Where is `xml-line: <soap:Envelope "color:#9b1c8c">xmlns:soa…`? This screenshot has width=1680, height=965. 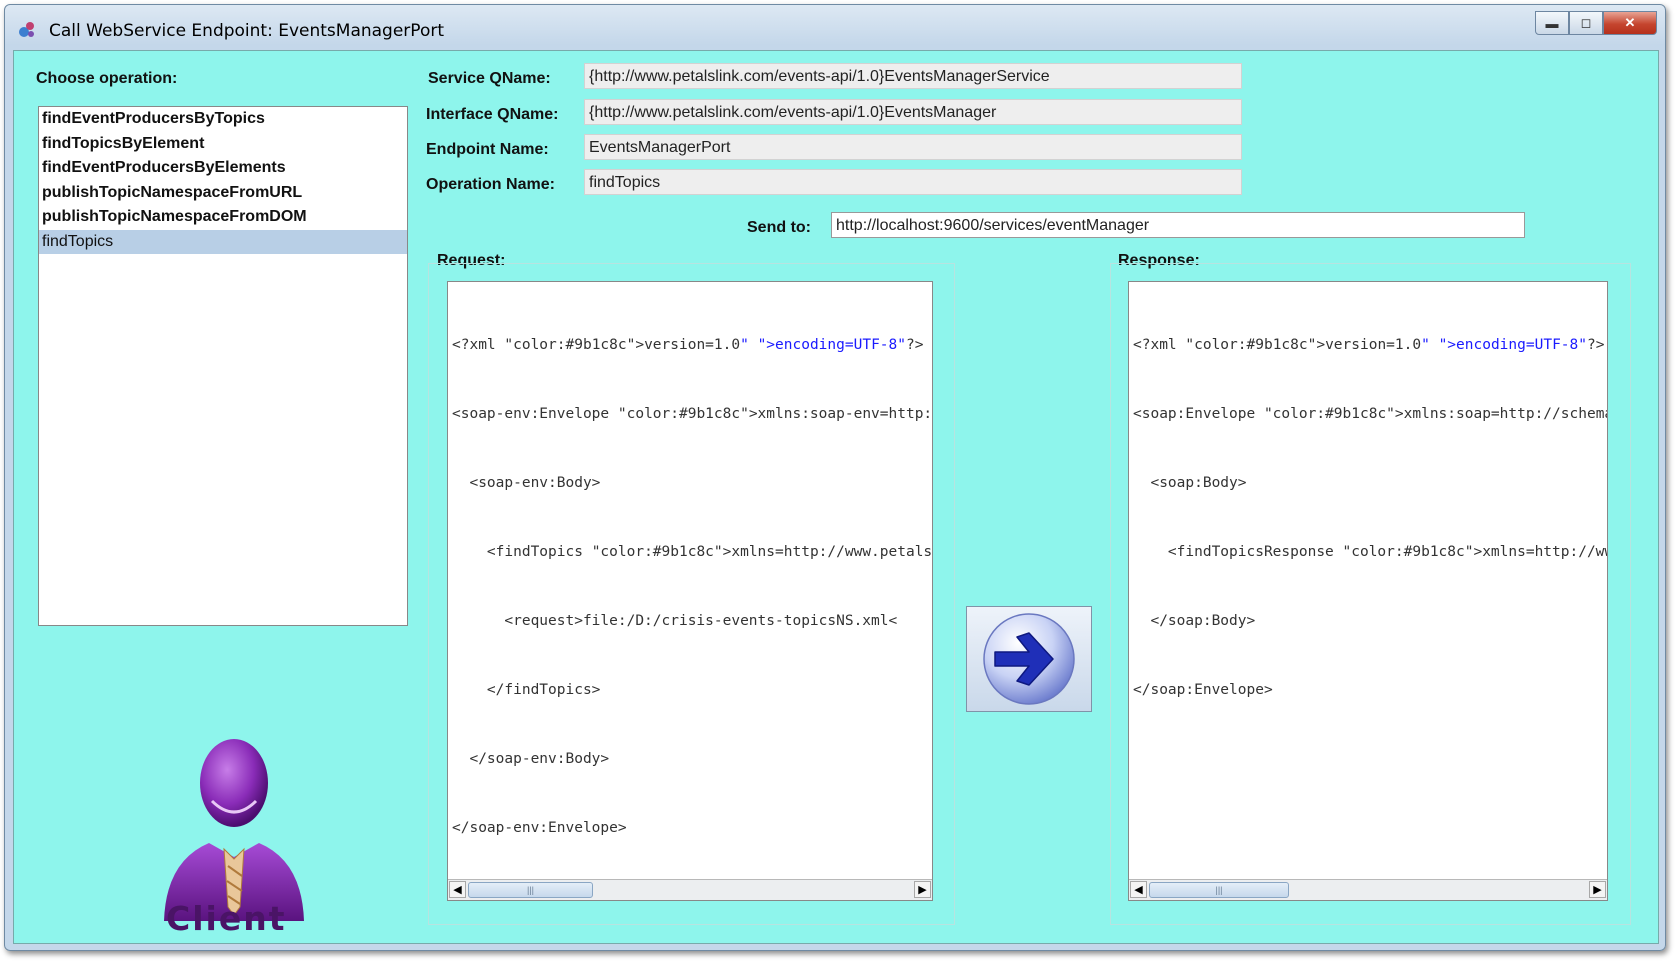
xml-line: <soap:Envelope "color:#9b1c8c">xmlns:soa… is located at coordinates (1370, 414).